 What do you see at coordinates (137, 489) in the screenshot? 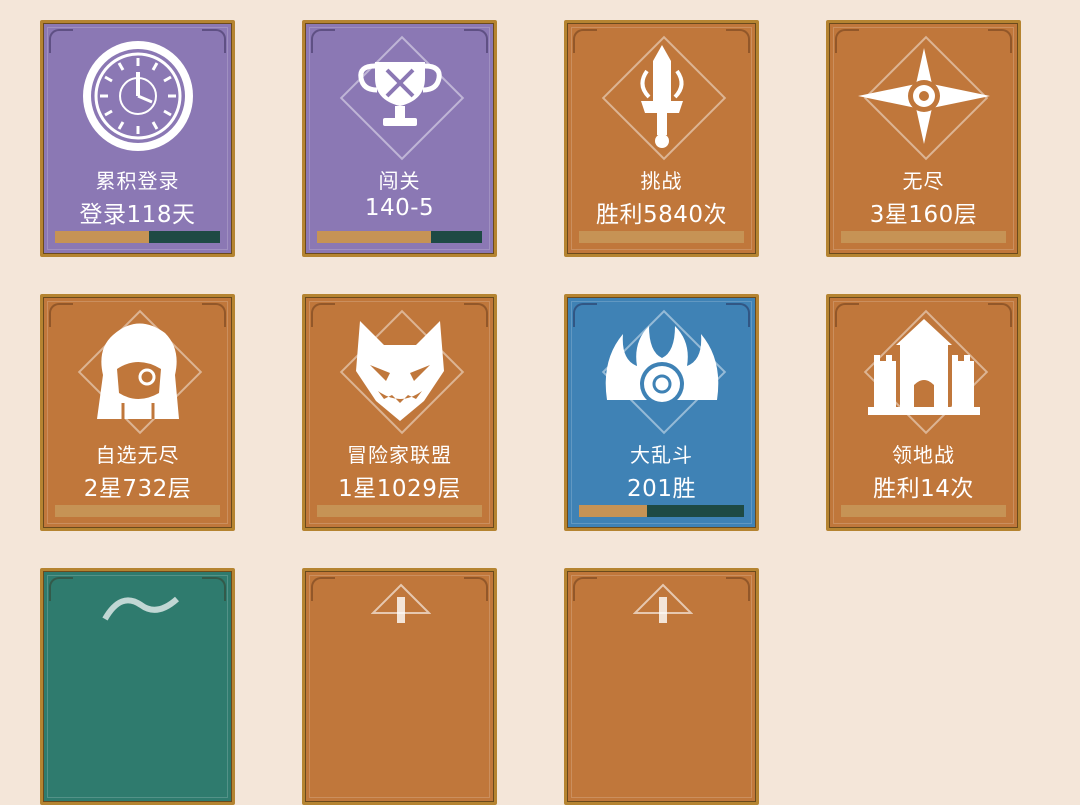
I see `card-value: 2星732层` at bounding box center [137, 489].